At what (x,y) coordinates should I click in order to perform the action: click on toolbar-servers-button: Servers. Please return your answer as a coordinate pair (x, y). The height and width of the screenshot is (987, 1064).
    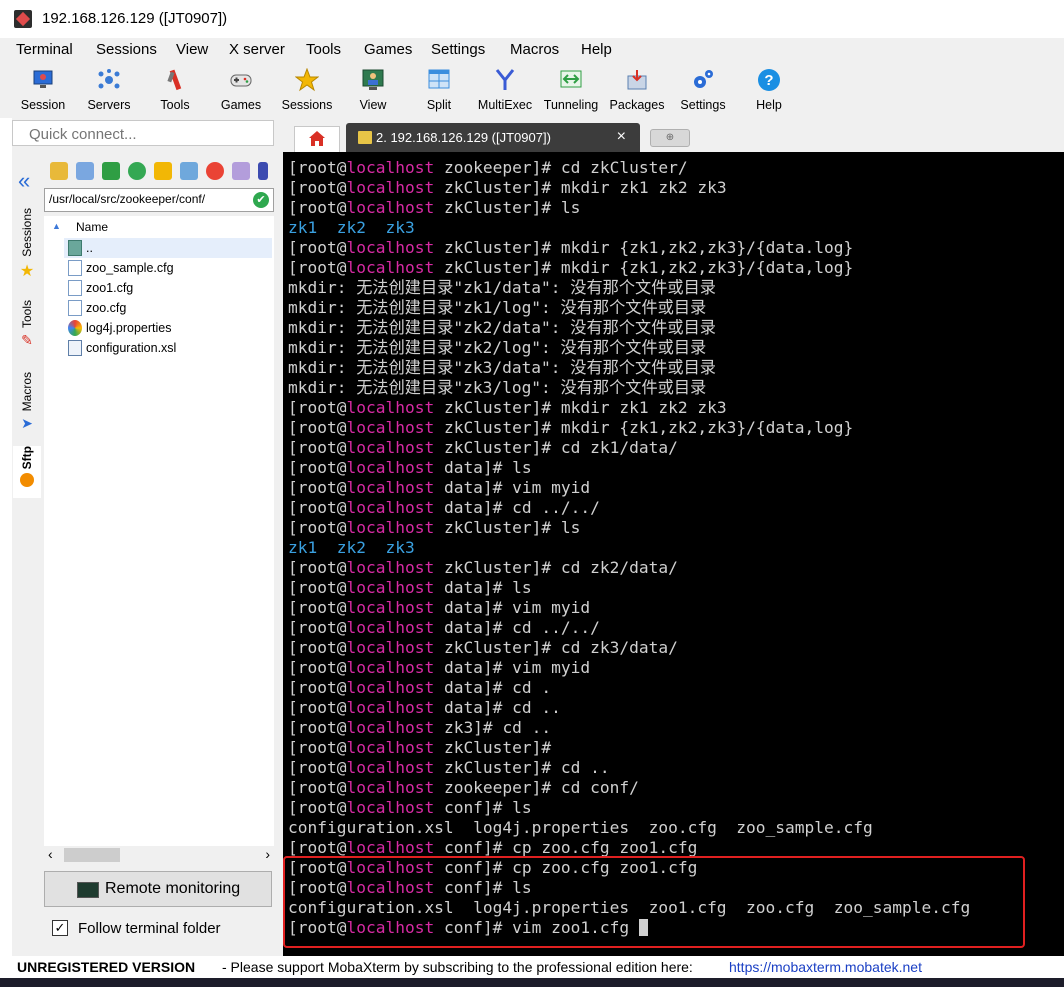
    Looking at the image, I should click on (109, 90).